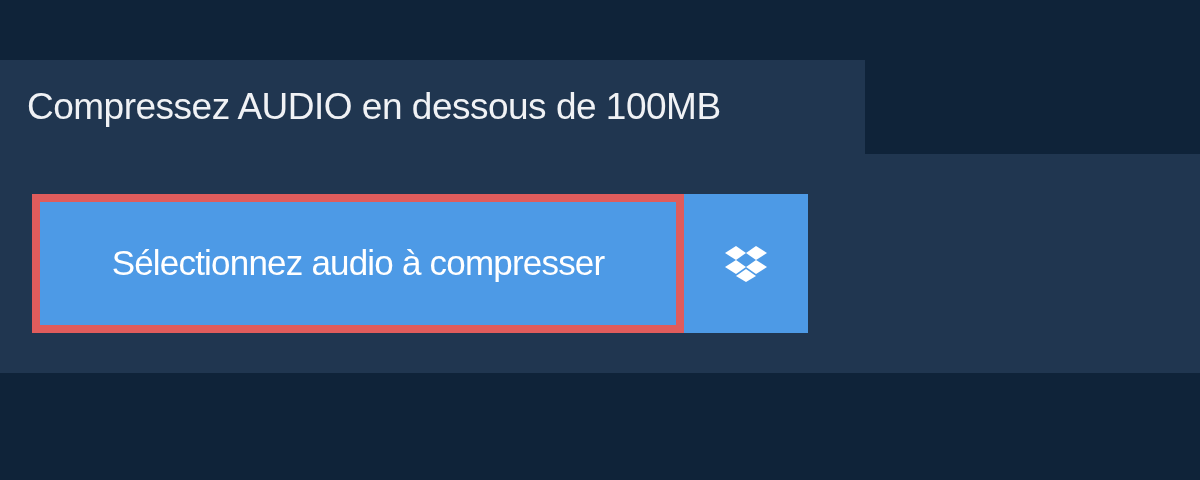 This screenshot has height=480, width=1200. I want to click on dropbox-icon, so click(746, 263).